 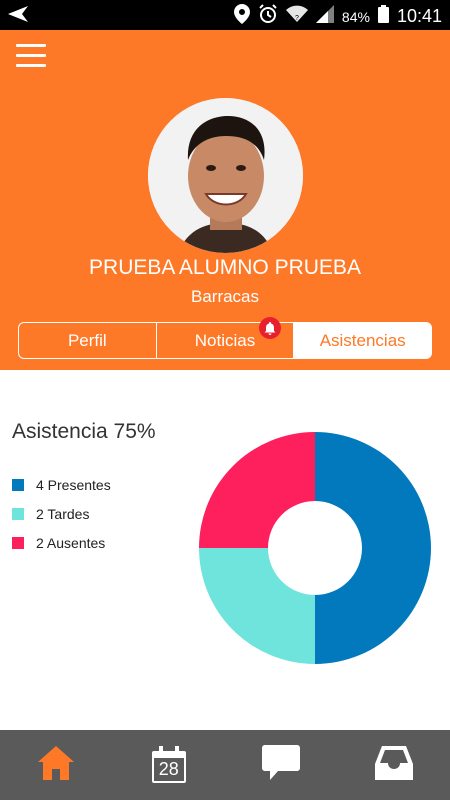 What do you see at coordinates (257, 606) in the screenshot?
I see `donut-slice-2-tardes` at bounding box center [257, 606].